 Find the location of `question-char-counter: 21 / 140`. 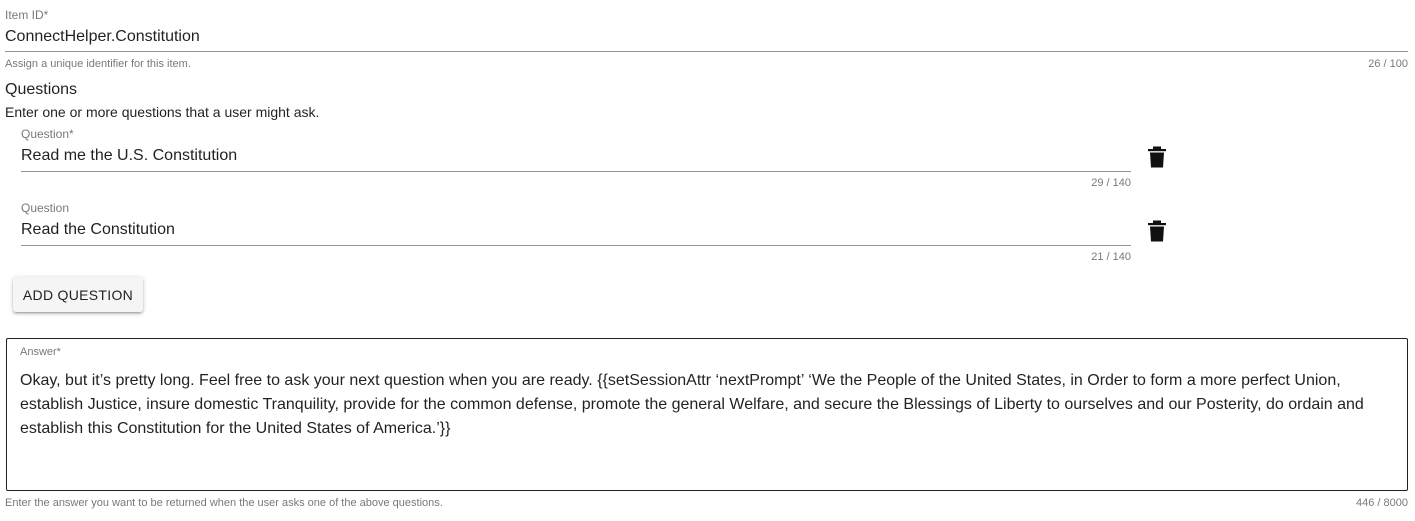

question-char-counter: 21 / 140 is located at coordinates (1111, 257).